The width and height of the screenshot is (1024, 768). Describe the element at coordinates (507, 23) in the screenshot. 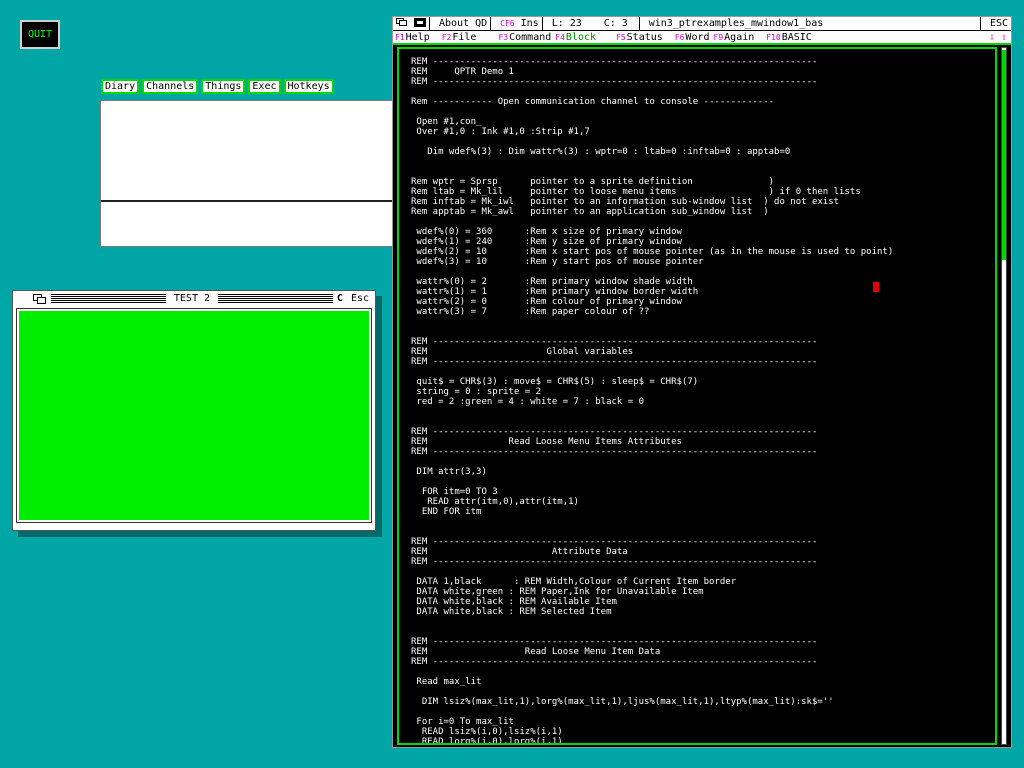

I see `cf6-key: CF6` at that location.